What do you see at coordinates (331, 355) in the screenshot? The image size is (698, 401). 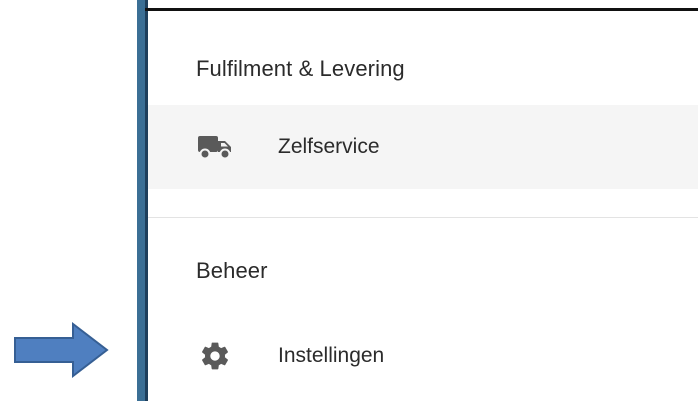 I see `nav-item-label: Instellingen` at bounding box center [331, 355].